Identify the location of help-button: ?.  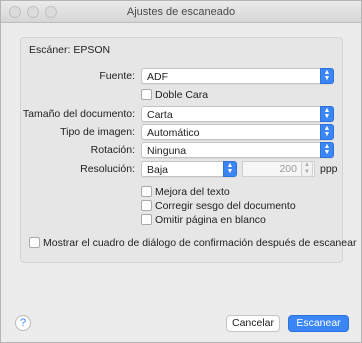
(23, 323).